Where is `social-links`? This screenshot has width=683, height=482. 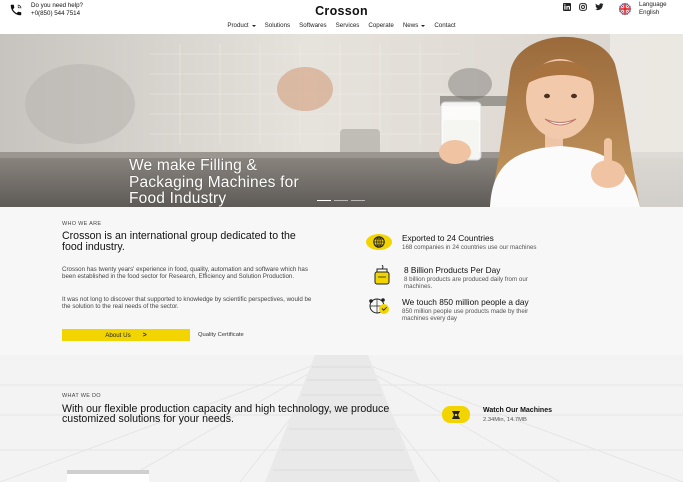 social-links is located at coordinates (583, 7).